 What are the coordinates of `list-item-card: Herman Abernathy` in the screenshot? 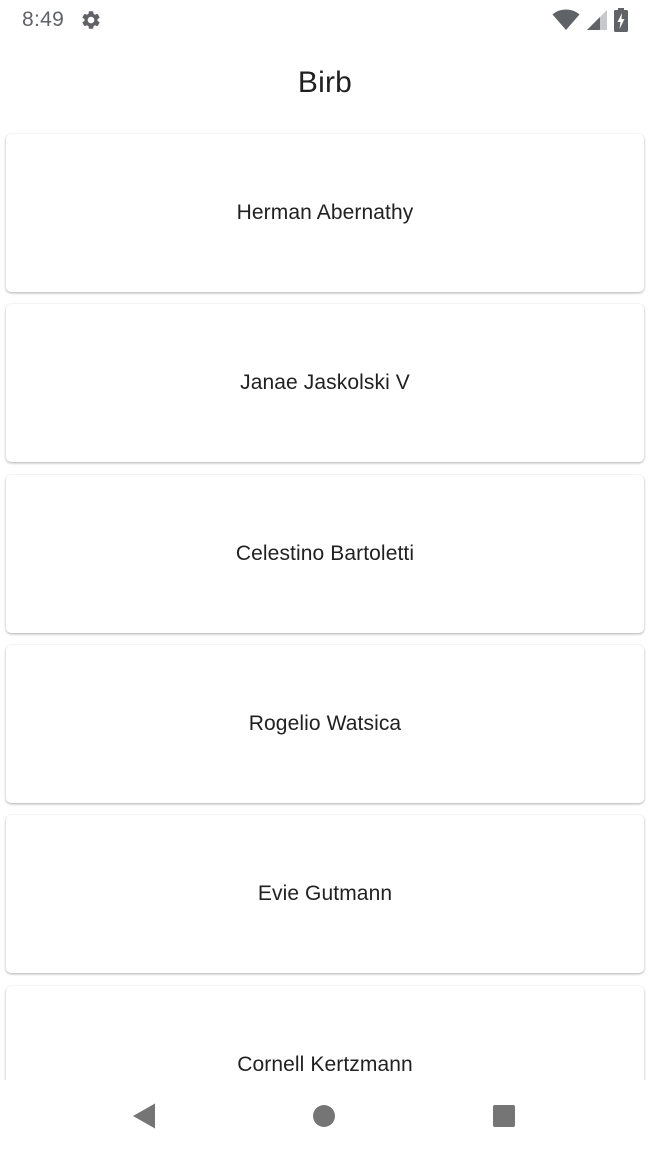 It's located at (325, 213).